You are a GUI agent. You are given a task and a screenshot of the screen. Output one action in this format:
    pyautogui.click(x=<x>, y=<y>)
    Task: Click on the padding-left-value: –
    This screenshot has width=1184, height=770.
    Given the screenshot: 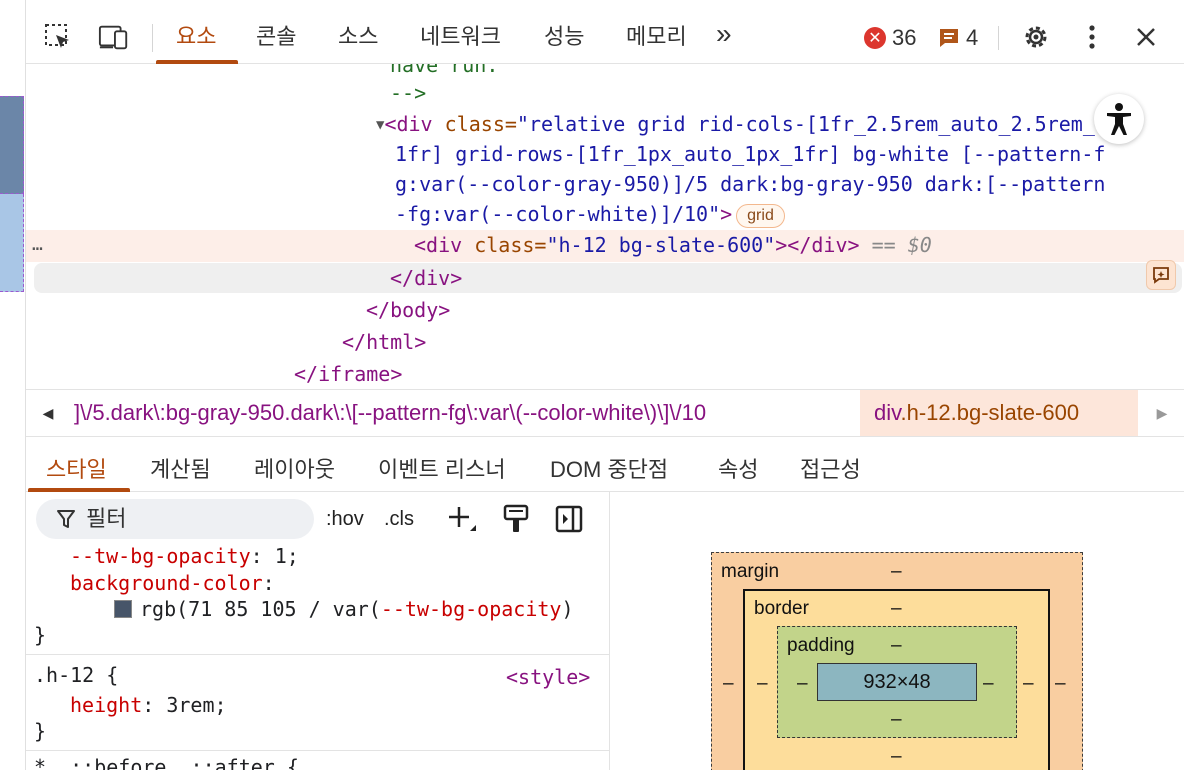 What is the action you would take?
    pyautogui.click(x=802, y=684)
    